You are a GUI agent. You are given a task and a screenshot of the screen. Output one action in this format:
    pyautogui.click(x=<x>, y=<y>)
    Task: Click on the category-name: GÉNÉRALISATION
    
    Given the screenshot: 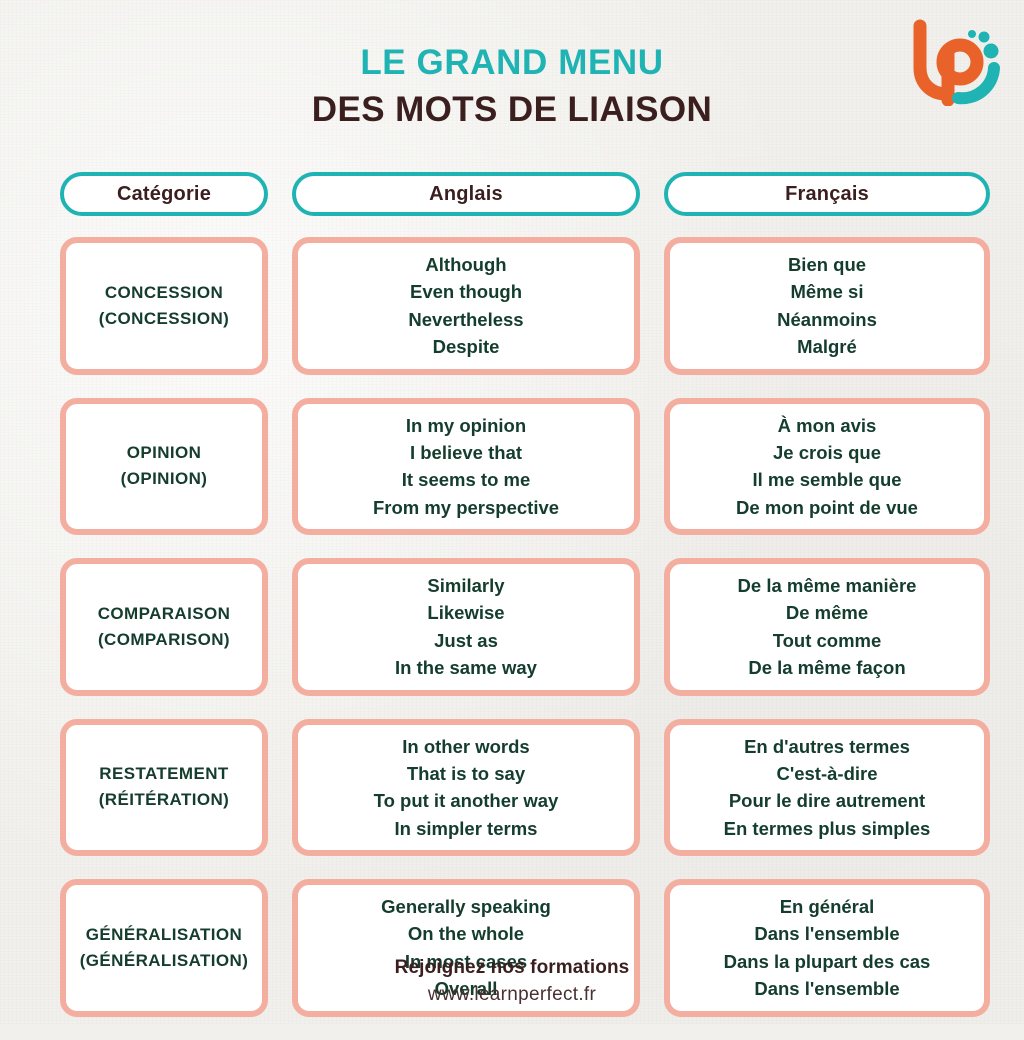 What is the action you would take?
    pyautogui.click(x=164, y=934)
    